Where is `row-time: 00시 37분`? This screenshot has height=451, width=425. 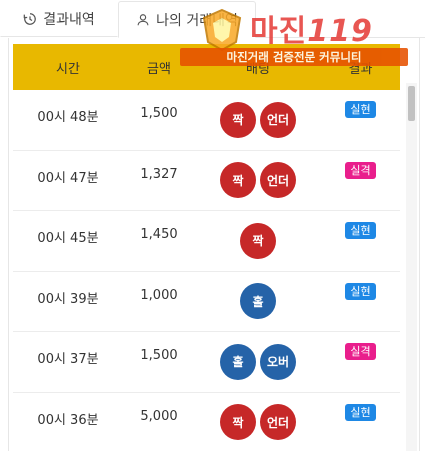
row-time: 00시 37분 is located at coordinates (68, 359).